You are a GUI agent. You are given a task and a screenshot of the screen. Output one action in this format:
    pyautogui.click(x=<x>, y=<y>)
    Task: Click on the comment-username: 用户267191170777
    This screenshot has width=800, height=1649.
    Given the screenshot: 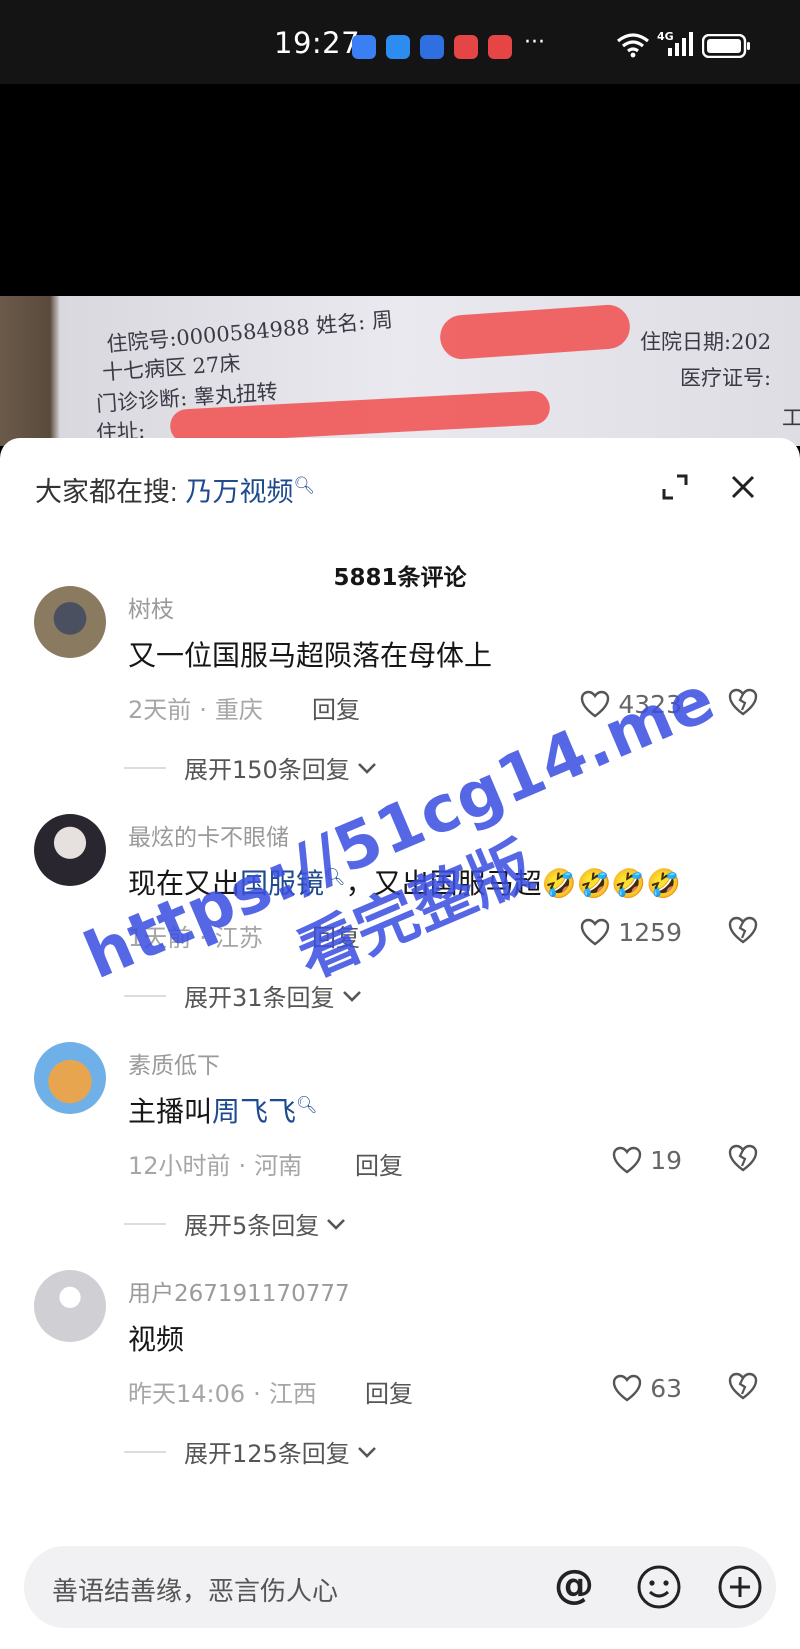 What is the action you would take?
    pyautogui.click(x=239, y=1291)
    